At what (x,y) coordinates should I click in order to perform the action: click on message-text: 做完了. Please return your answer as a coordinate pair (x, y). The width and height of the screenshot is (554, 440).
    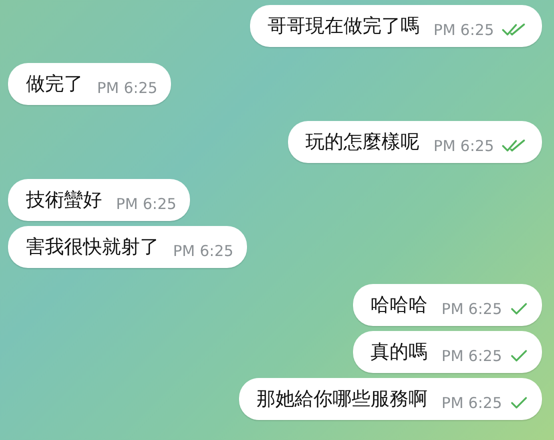
    Looking at the image, I should click on (54, 84).